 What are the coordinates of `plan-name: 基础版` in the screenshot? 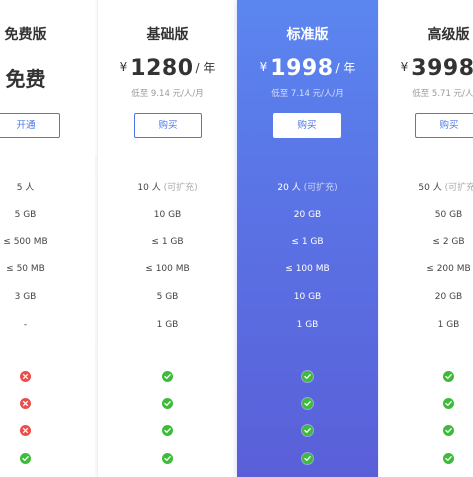 It's located at (167, 35).